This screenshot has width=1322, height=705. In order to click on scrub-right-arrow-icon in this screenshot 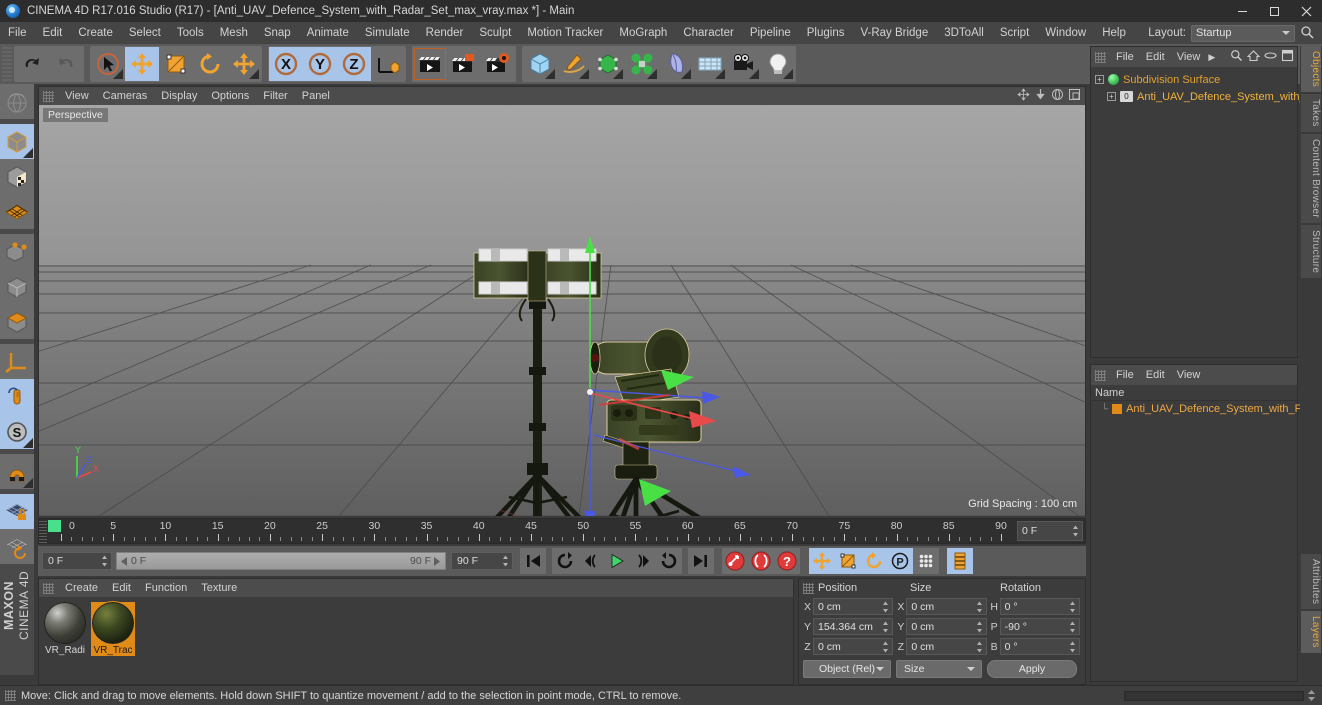, I will do `click(437, 561)`.